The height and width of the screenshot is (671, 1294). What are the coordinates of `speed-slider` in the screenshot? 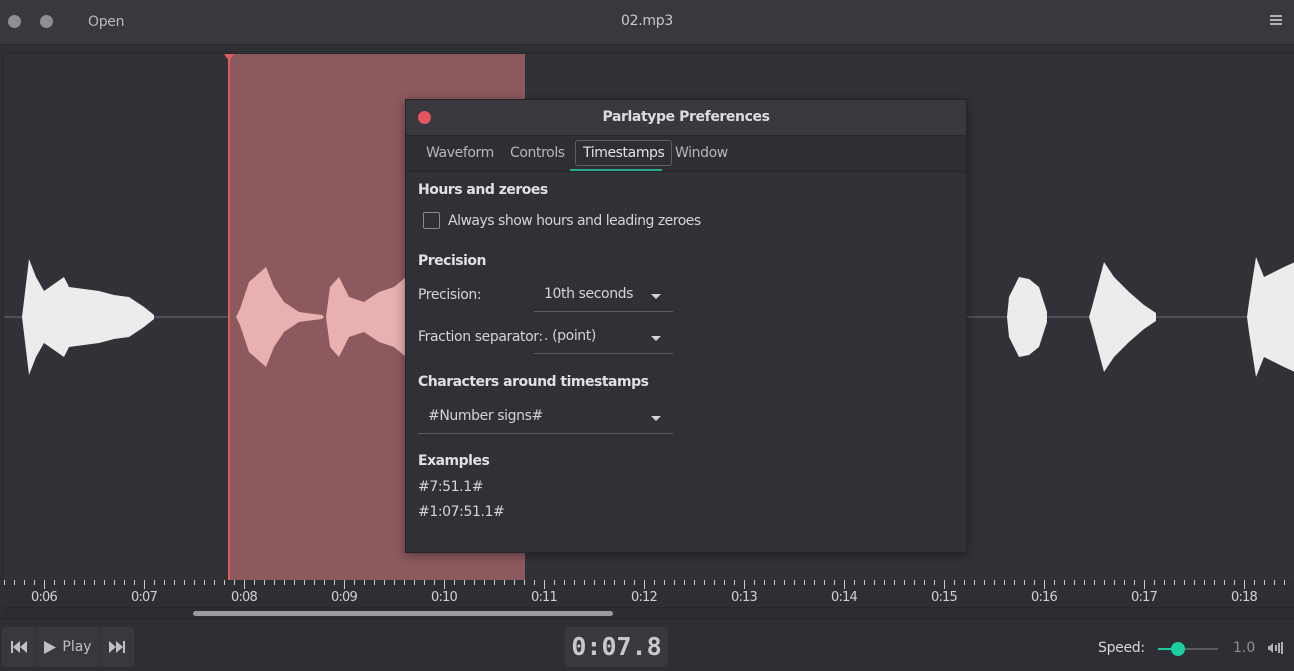 It's located at (1188, 649).